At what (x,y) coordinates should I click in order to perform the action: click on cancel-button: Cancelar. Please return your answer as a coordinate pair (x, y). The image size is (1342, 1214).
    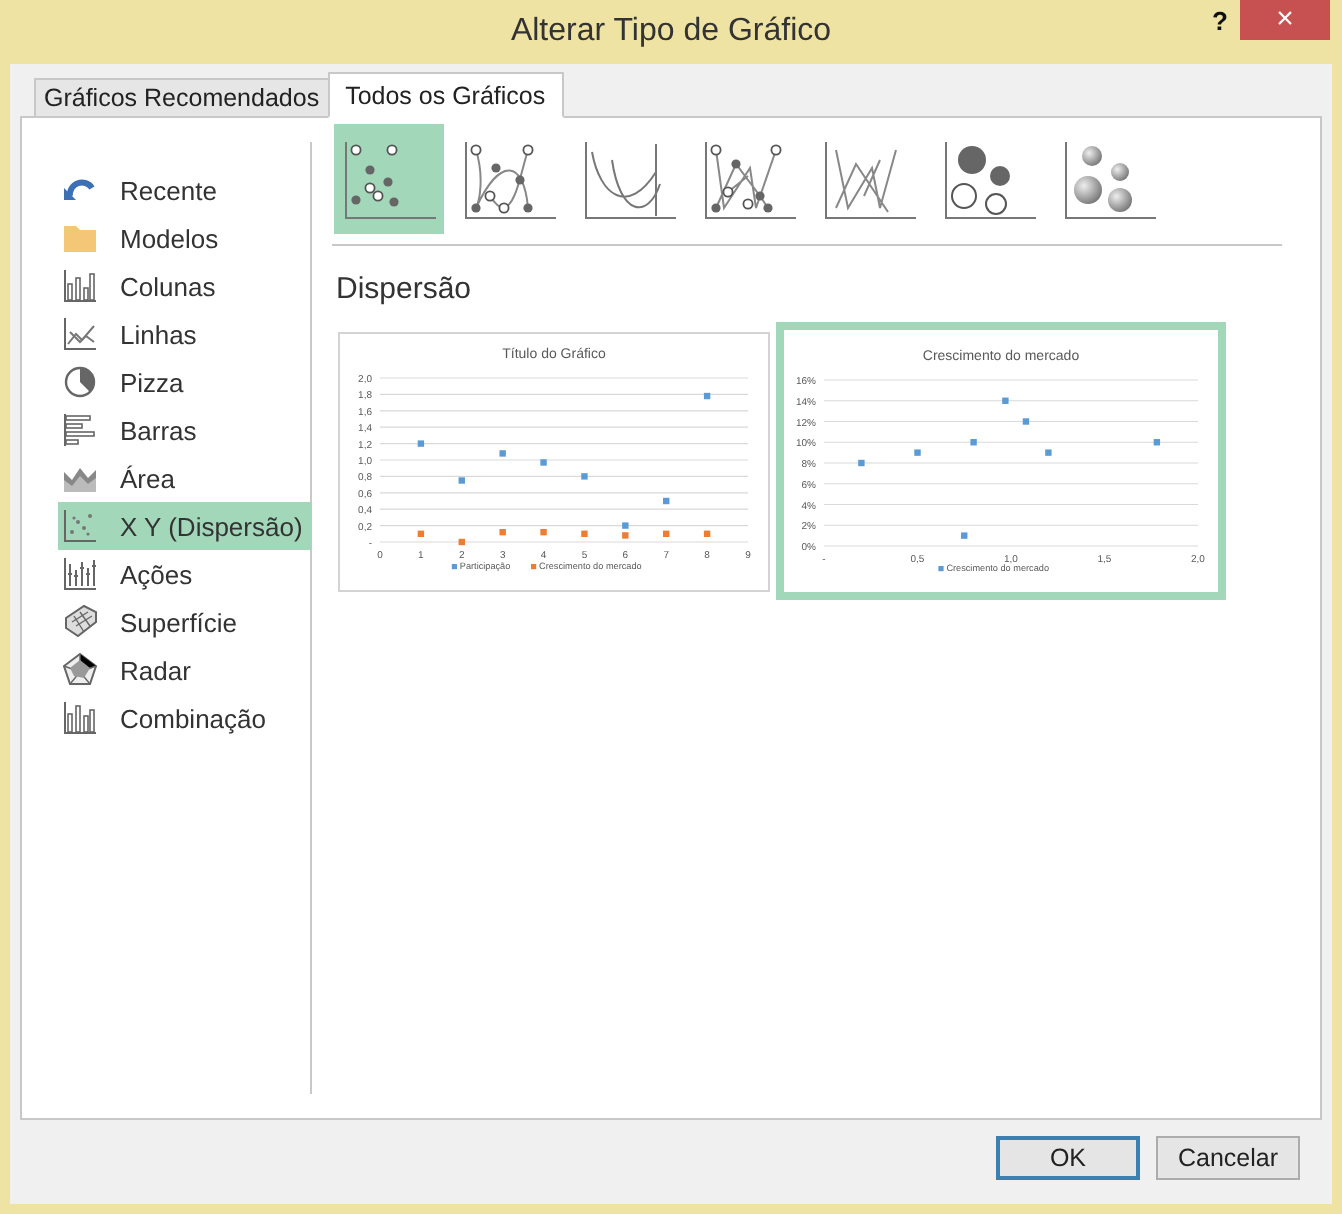
    Looking at the image, I should click on (1227, 1158).